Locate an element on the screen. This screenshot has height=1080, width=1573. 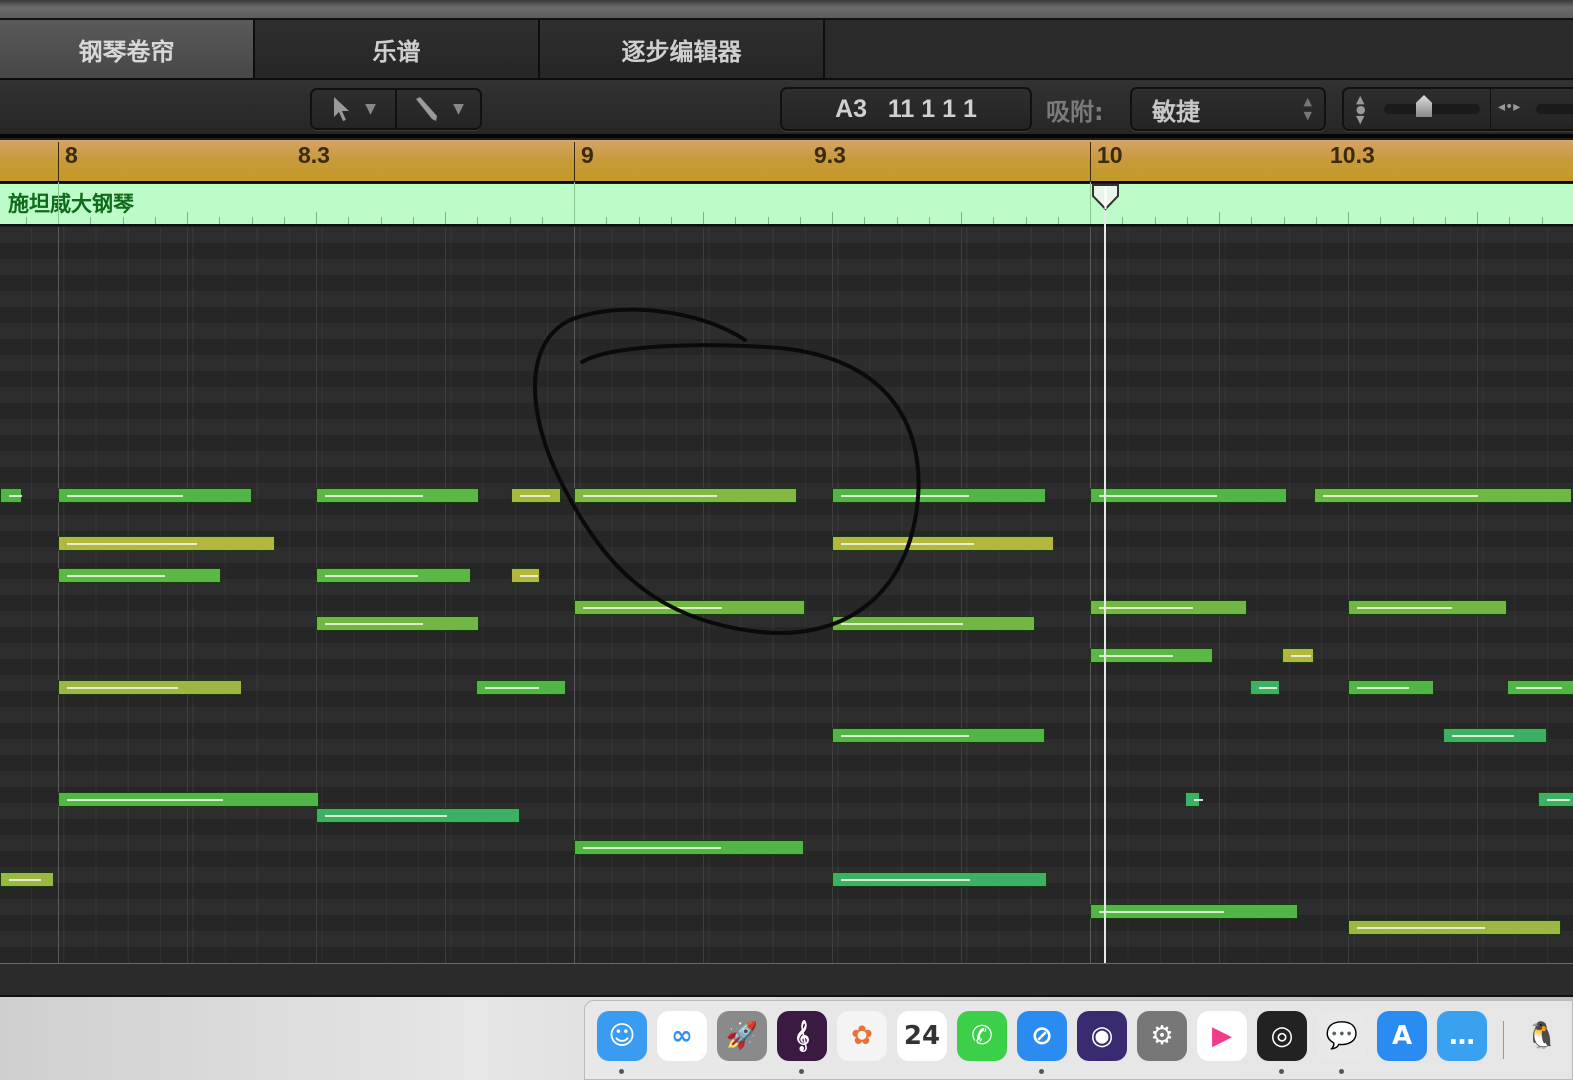
tab-score: 乐谱 is located at coordinates (397, 49).